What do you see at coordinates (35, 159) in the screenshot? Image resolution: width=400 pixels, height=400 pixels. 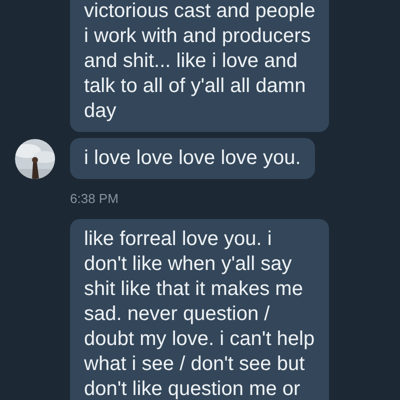 I see `avatar` at bounding box center [35, 159].